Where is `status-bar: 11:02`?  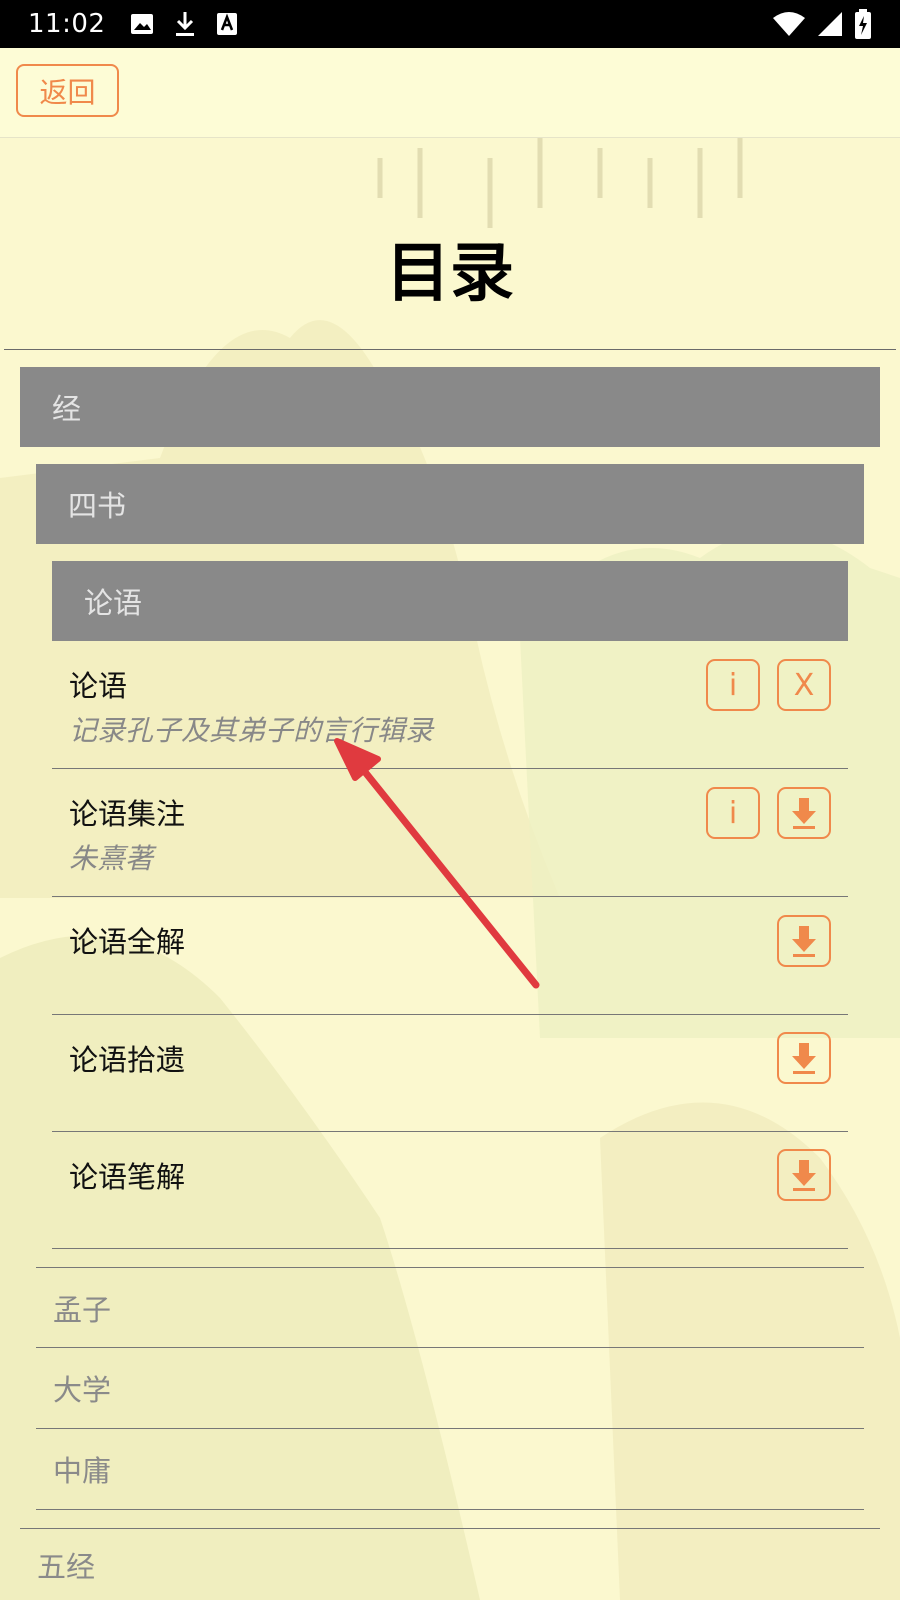 status-bar: 11:02 is located at coordinates (450, 24).